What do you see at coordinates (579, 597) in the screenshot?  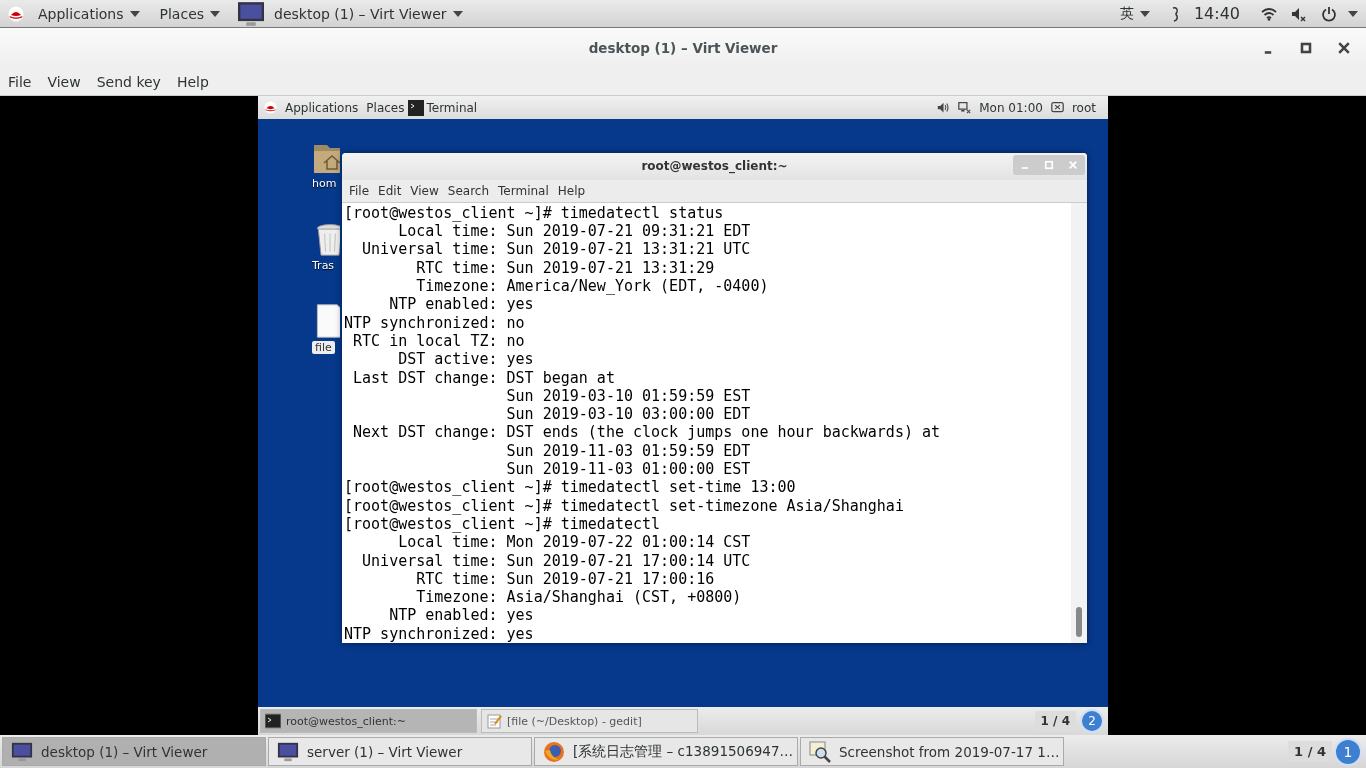 I see `terminal-line: Timezone: Asia/Shanghai (CST, +0800)` at bounding box center [579, 597].